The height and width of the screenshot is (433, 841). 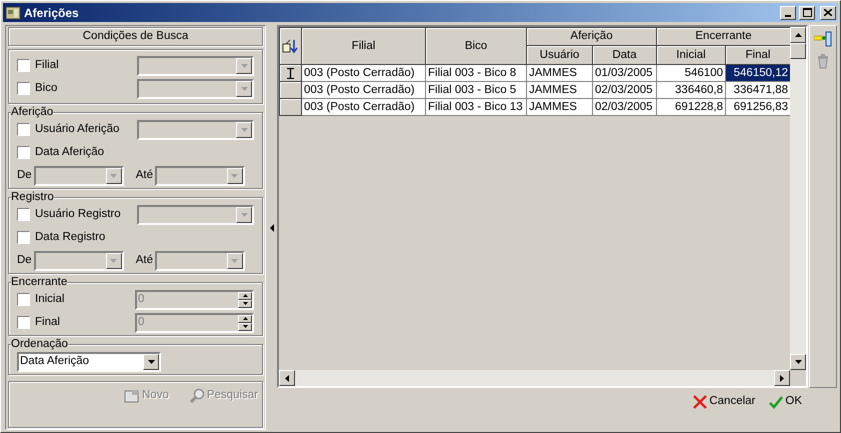 What do you see at coordinates (758, 55) in the screenshot?
I see `column-header: Final` at bounding box center [758, 55].